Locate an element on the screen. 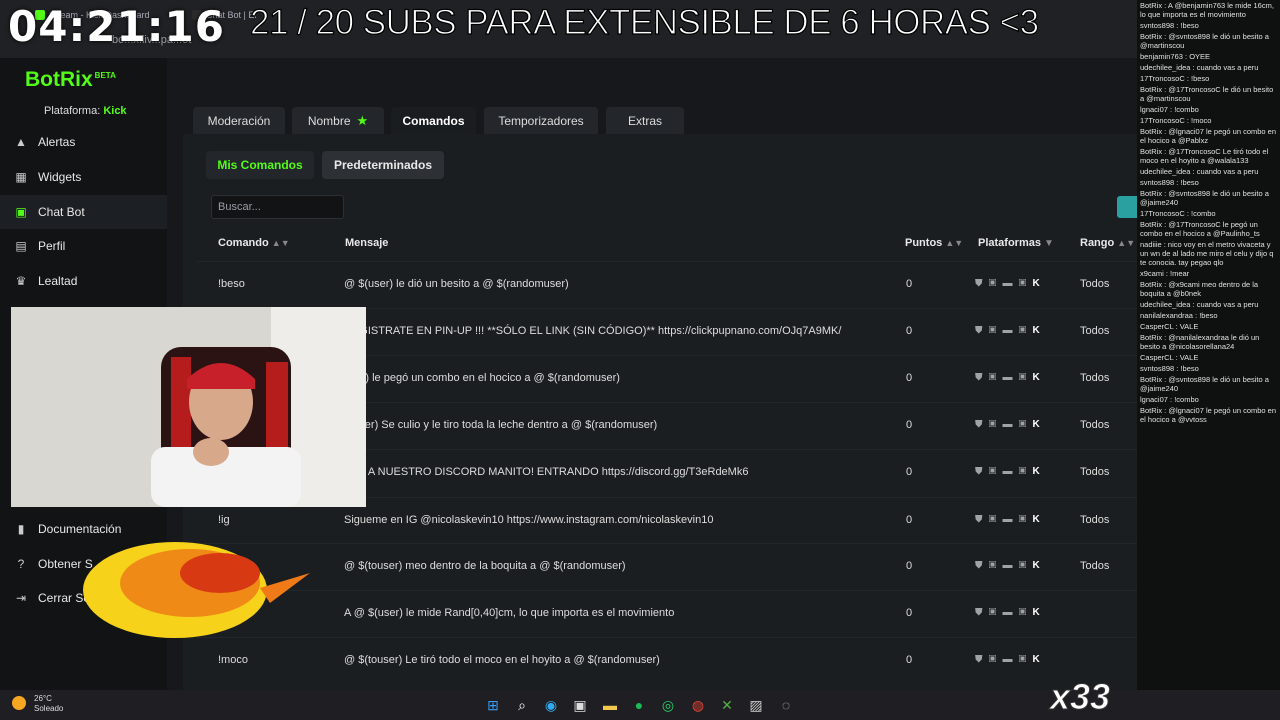 The height and width of the screenshot is (720, 1280). tab-nombre: Nombre ★ is located at coordinates (338, 120).